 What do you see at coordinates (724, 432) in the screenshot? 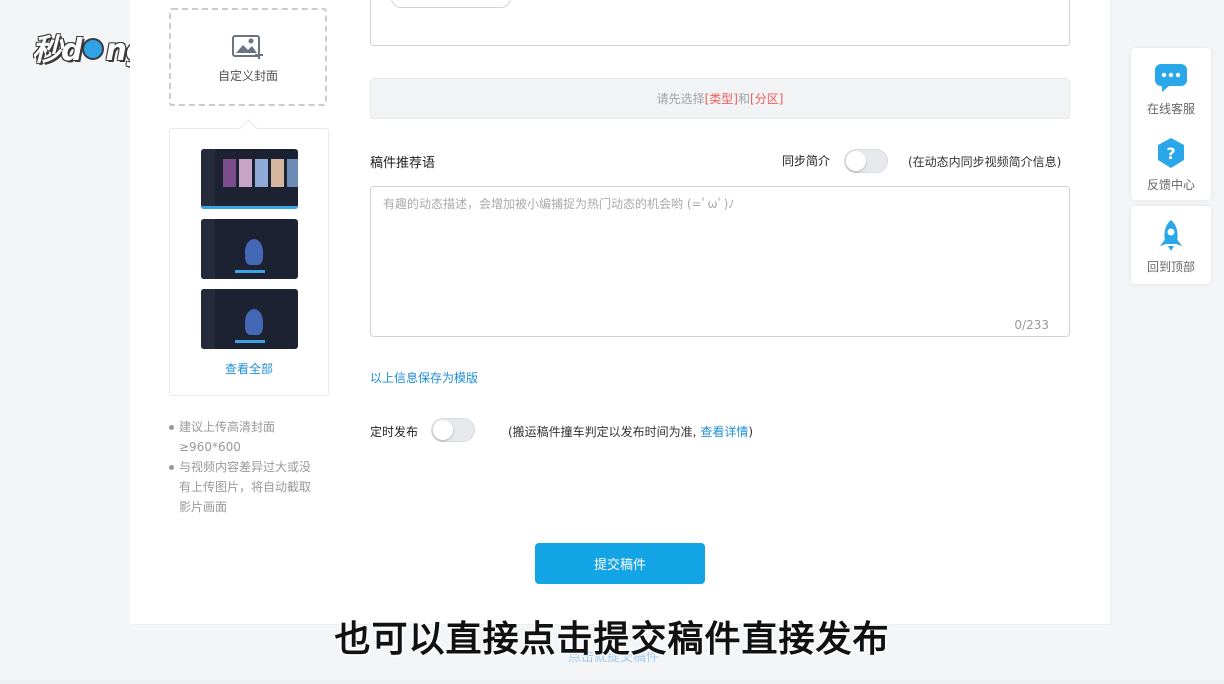
I see `schedule-details-link: 查看详情` at bounding box center [724, 432].